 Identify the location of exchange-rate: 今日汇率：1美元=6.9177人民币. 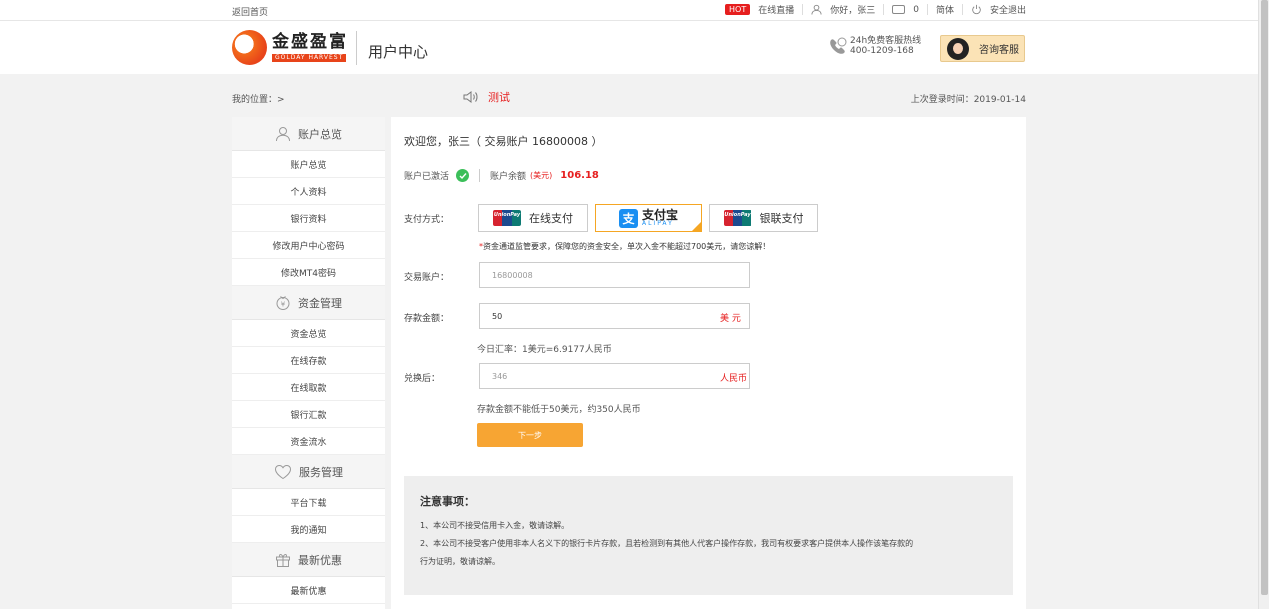
(544, 350).